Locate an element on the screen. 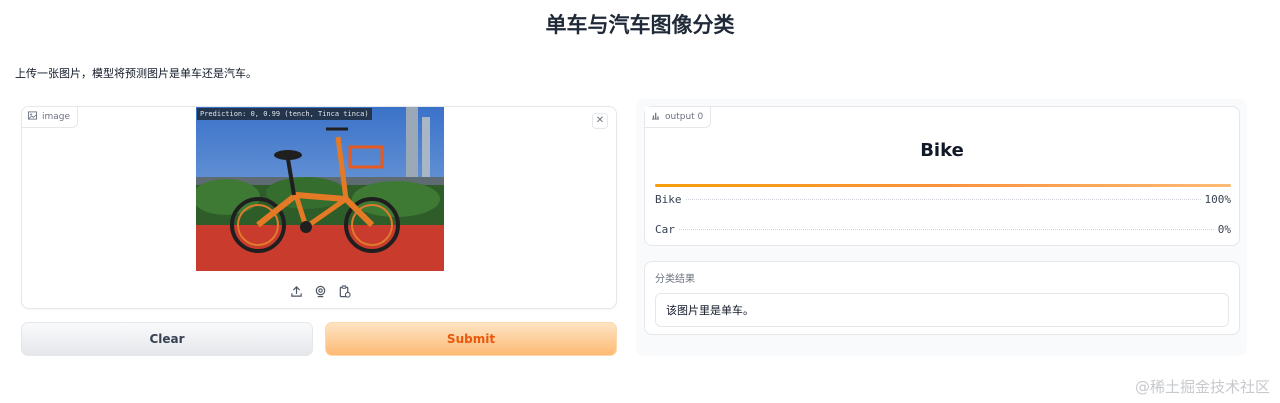  image-source-toolbar is located at coordinates (320, 291).